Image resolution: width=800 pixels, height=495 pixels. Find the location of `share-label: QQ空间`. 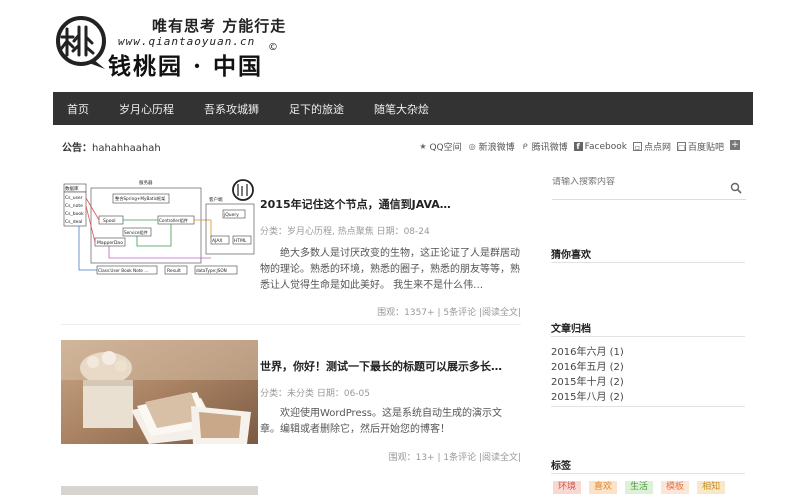

share-label: QQ空间 is located at coordinates (445, 148).